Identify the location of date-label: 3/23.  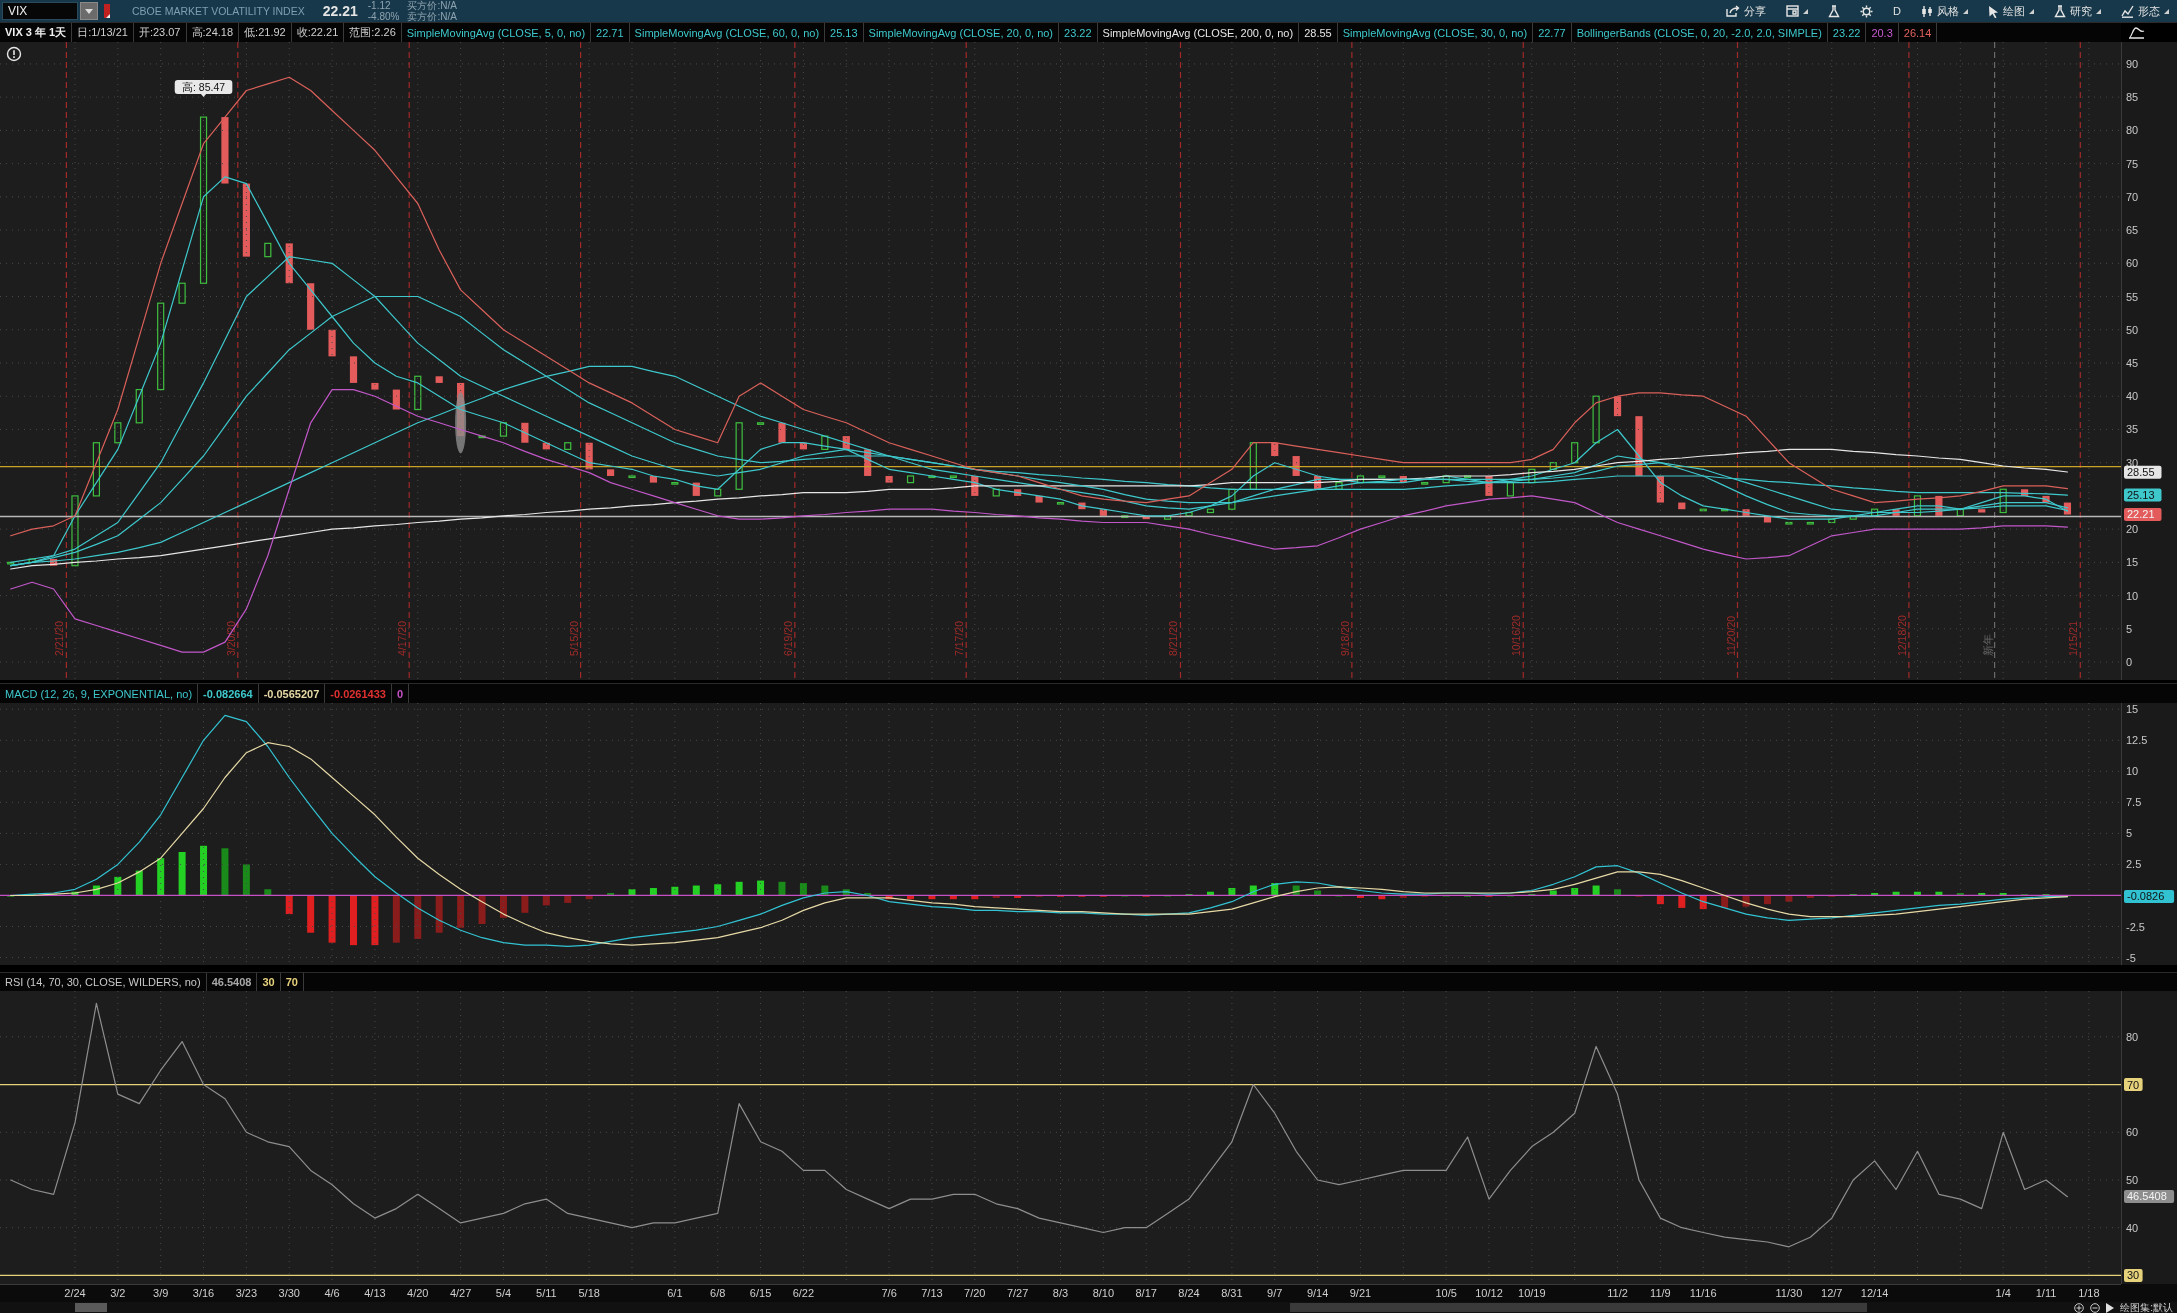
(246, 1293).